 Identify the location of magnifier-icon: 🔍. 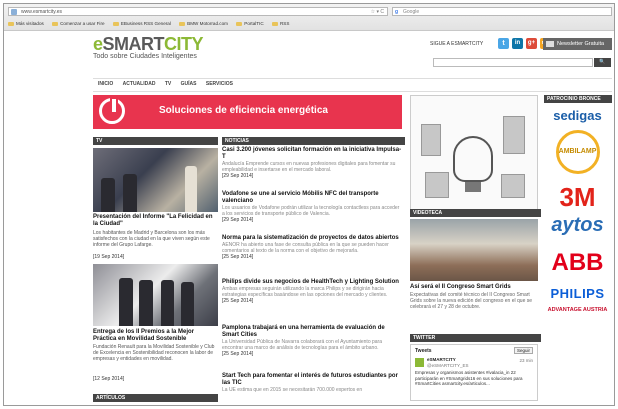
(602, 62).